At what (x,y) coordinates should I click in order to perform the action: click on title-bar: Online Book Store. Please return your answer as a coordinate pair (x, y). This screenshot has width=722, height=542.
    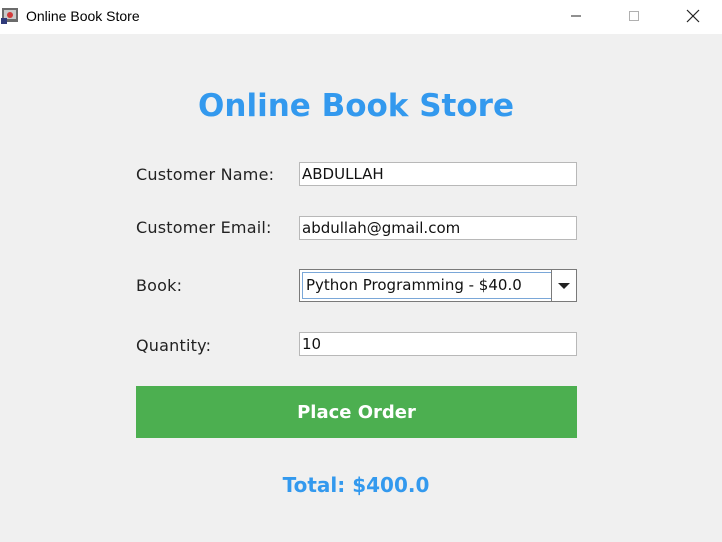
    Looking at the image, I should click on (361, 17).